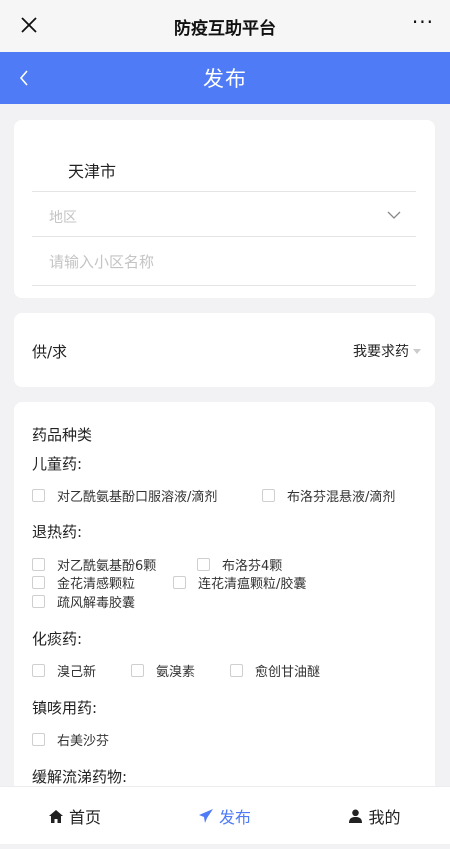  What do you see at coordinates (225, 846) in the screenshot?
I see `bottom-safe-area` at bounding box center [225, 846].